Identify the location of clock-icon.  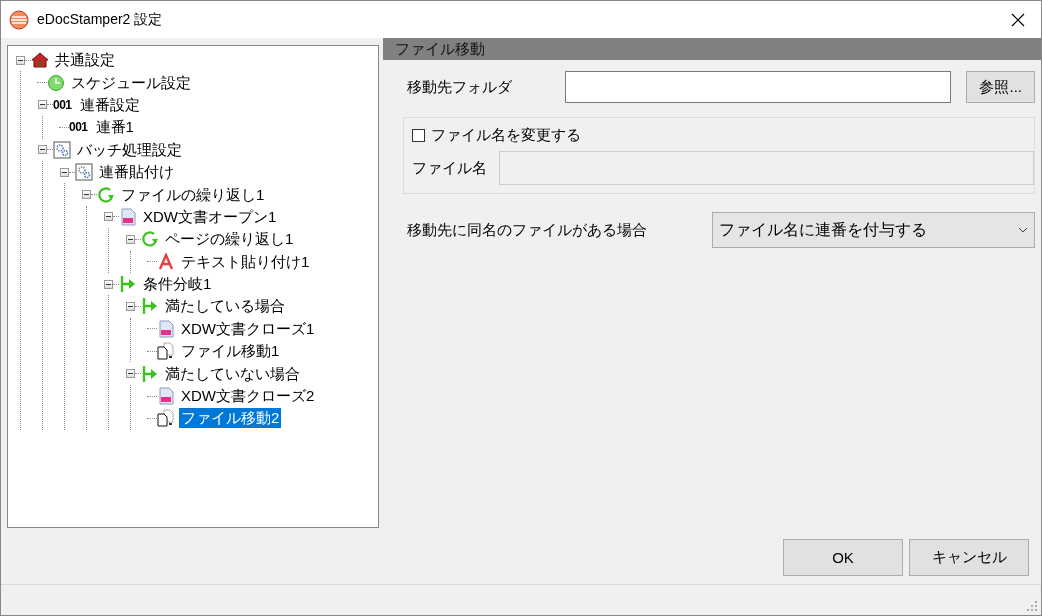
(56, 82).